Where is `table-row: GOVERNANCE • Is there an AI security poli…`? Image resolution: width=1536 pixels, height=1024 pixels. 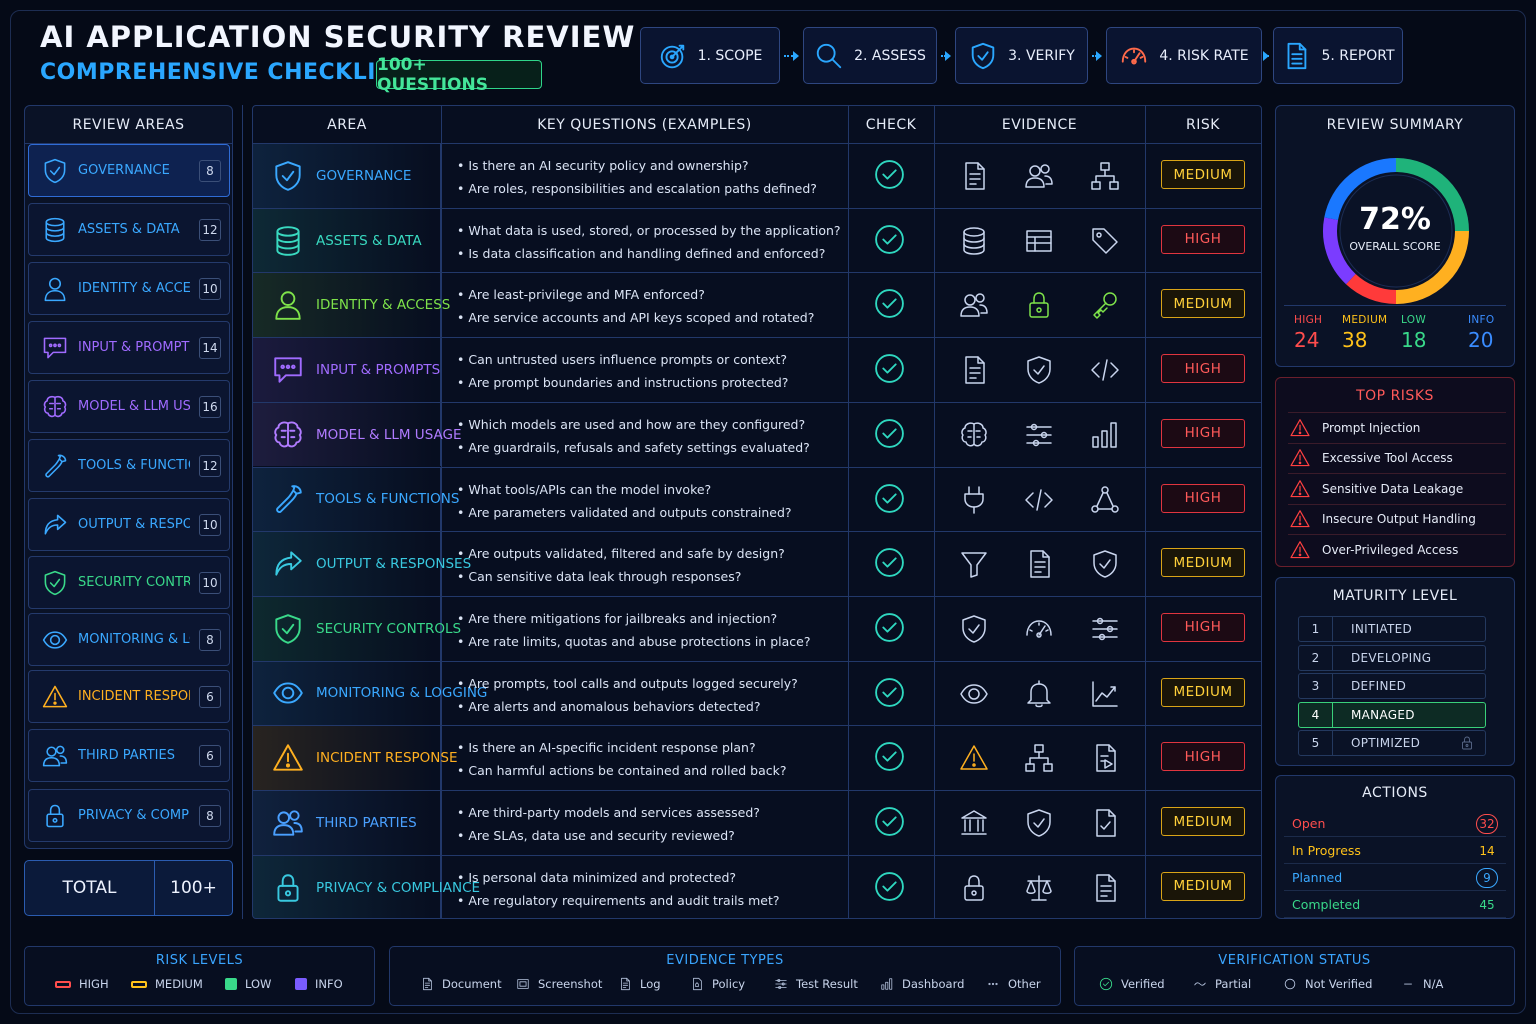 table-row: GOVERNANCE • Is there an AI security poli… is located at coordinates (757, 175).